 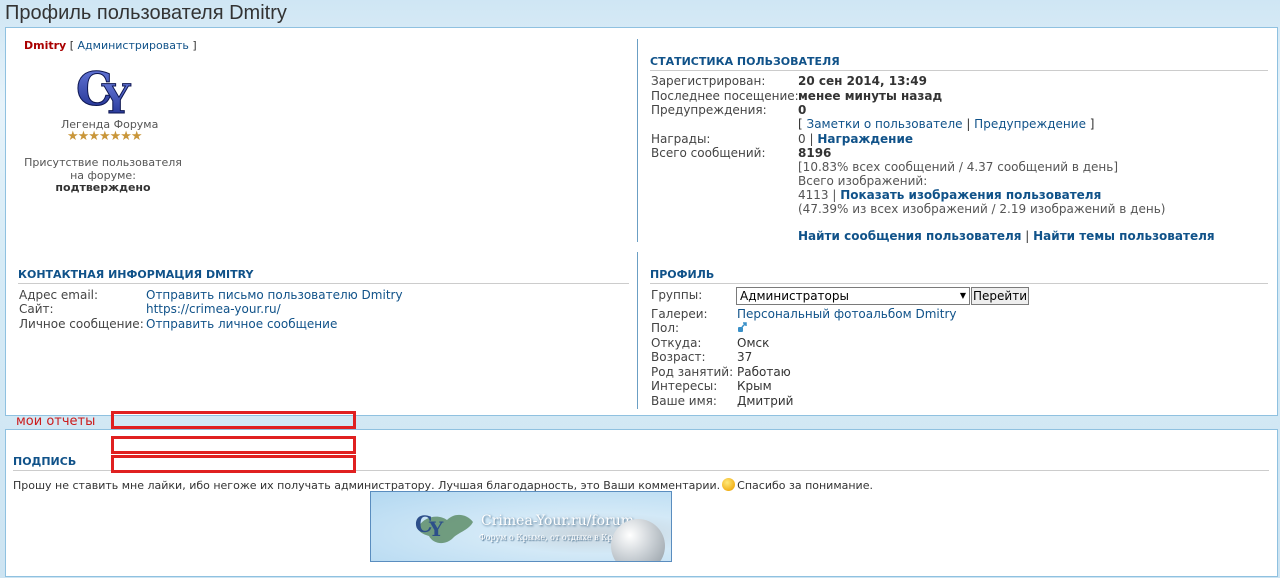 I want to click on sphere-icon, so click(x=638, y=540).